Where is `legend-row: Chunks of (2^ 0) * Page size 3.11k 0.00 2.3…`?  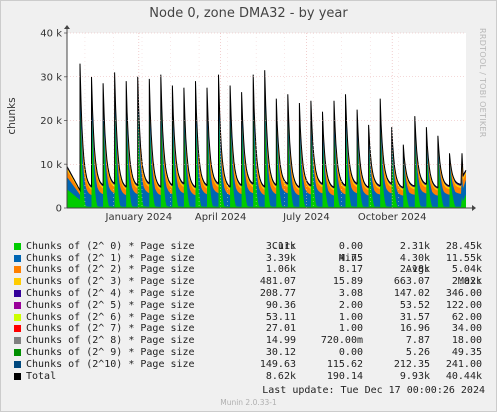 legend-row: Chunks of (2^ 0) * Page size 3.11k 0.00 2.3… is located at coordinates (251, 247).